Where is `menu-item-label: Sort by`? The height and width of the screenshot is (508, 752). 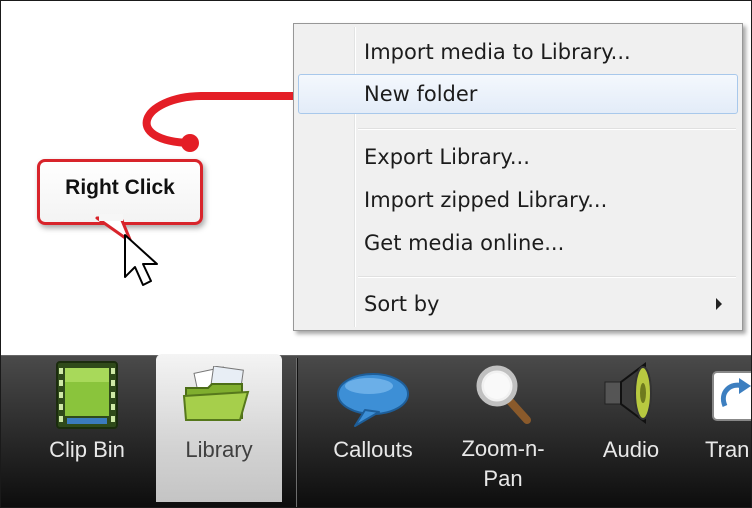
menu-item-label: Sort by is located at coordinates (402, 304).